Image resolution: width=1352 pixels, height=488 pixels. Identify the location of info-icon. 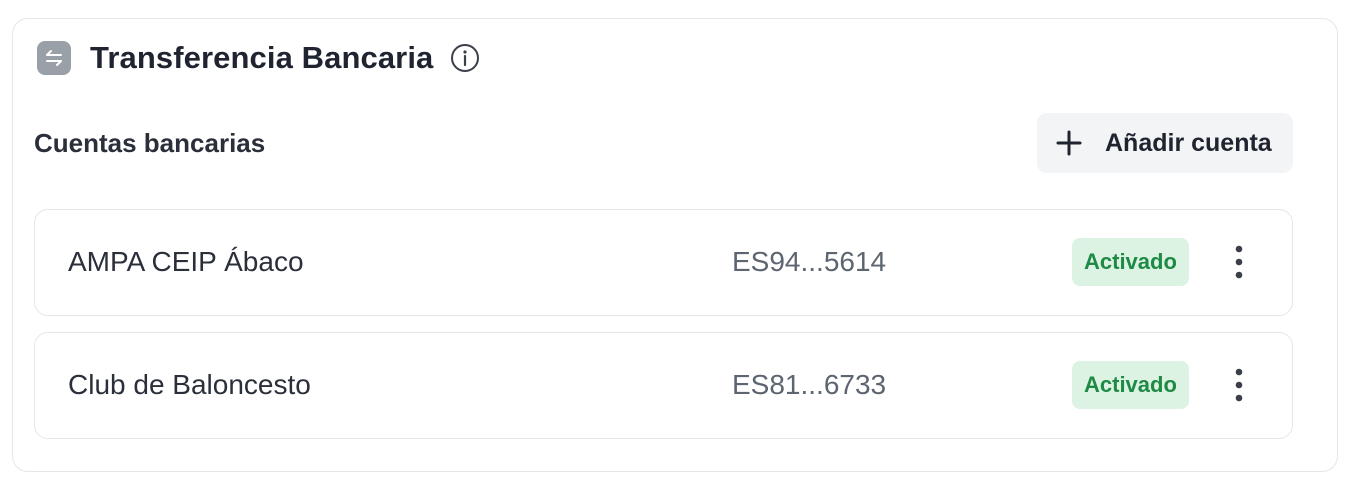
(465, 58).